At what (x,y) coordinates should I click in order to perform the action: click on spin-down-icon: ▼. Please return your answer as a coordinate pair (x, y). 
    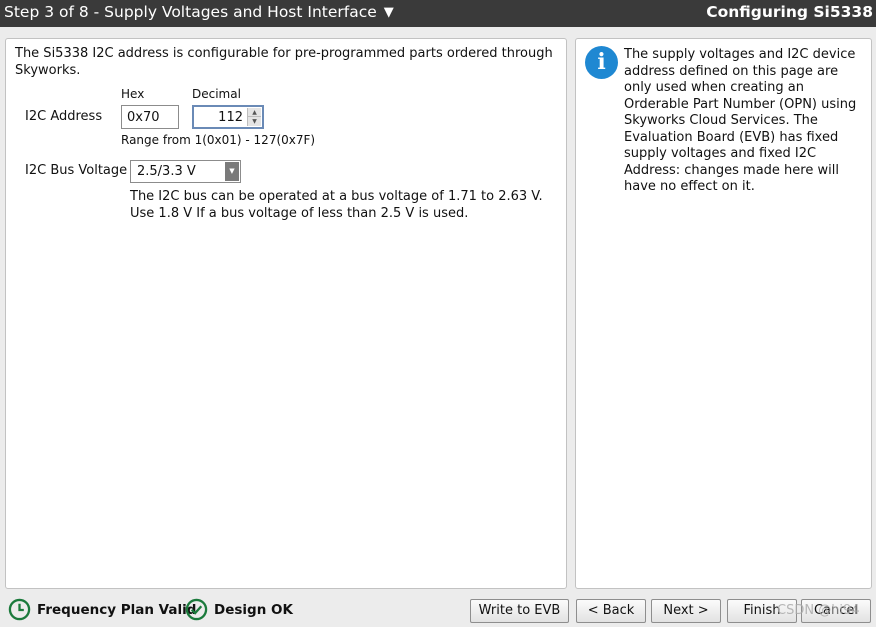
    Looking at the image, I should click on (254, 121).